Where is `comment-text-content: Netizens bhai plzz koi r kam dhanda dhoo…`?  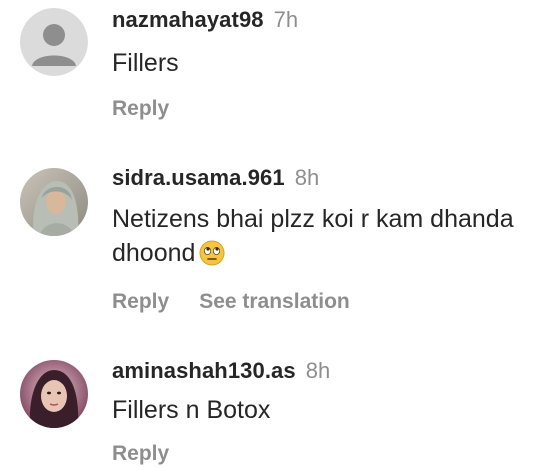
comment-text-content: Netizens bhai plzz koi r kam dhanda dhoo… is located at coordinates (313, 236).